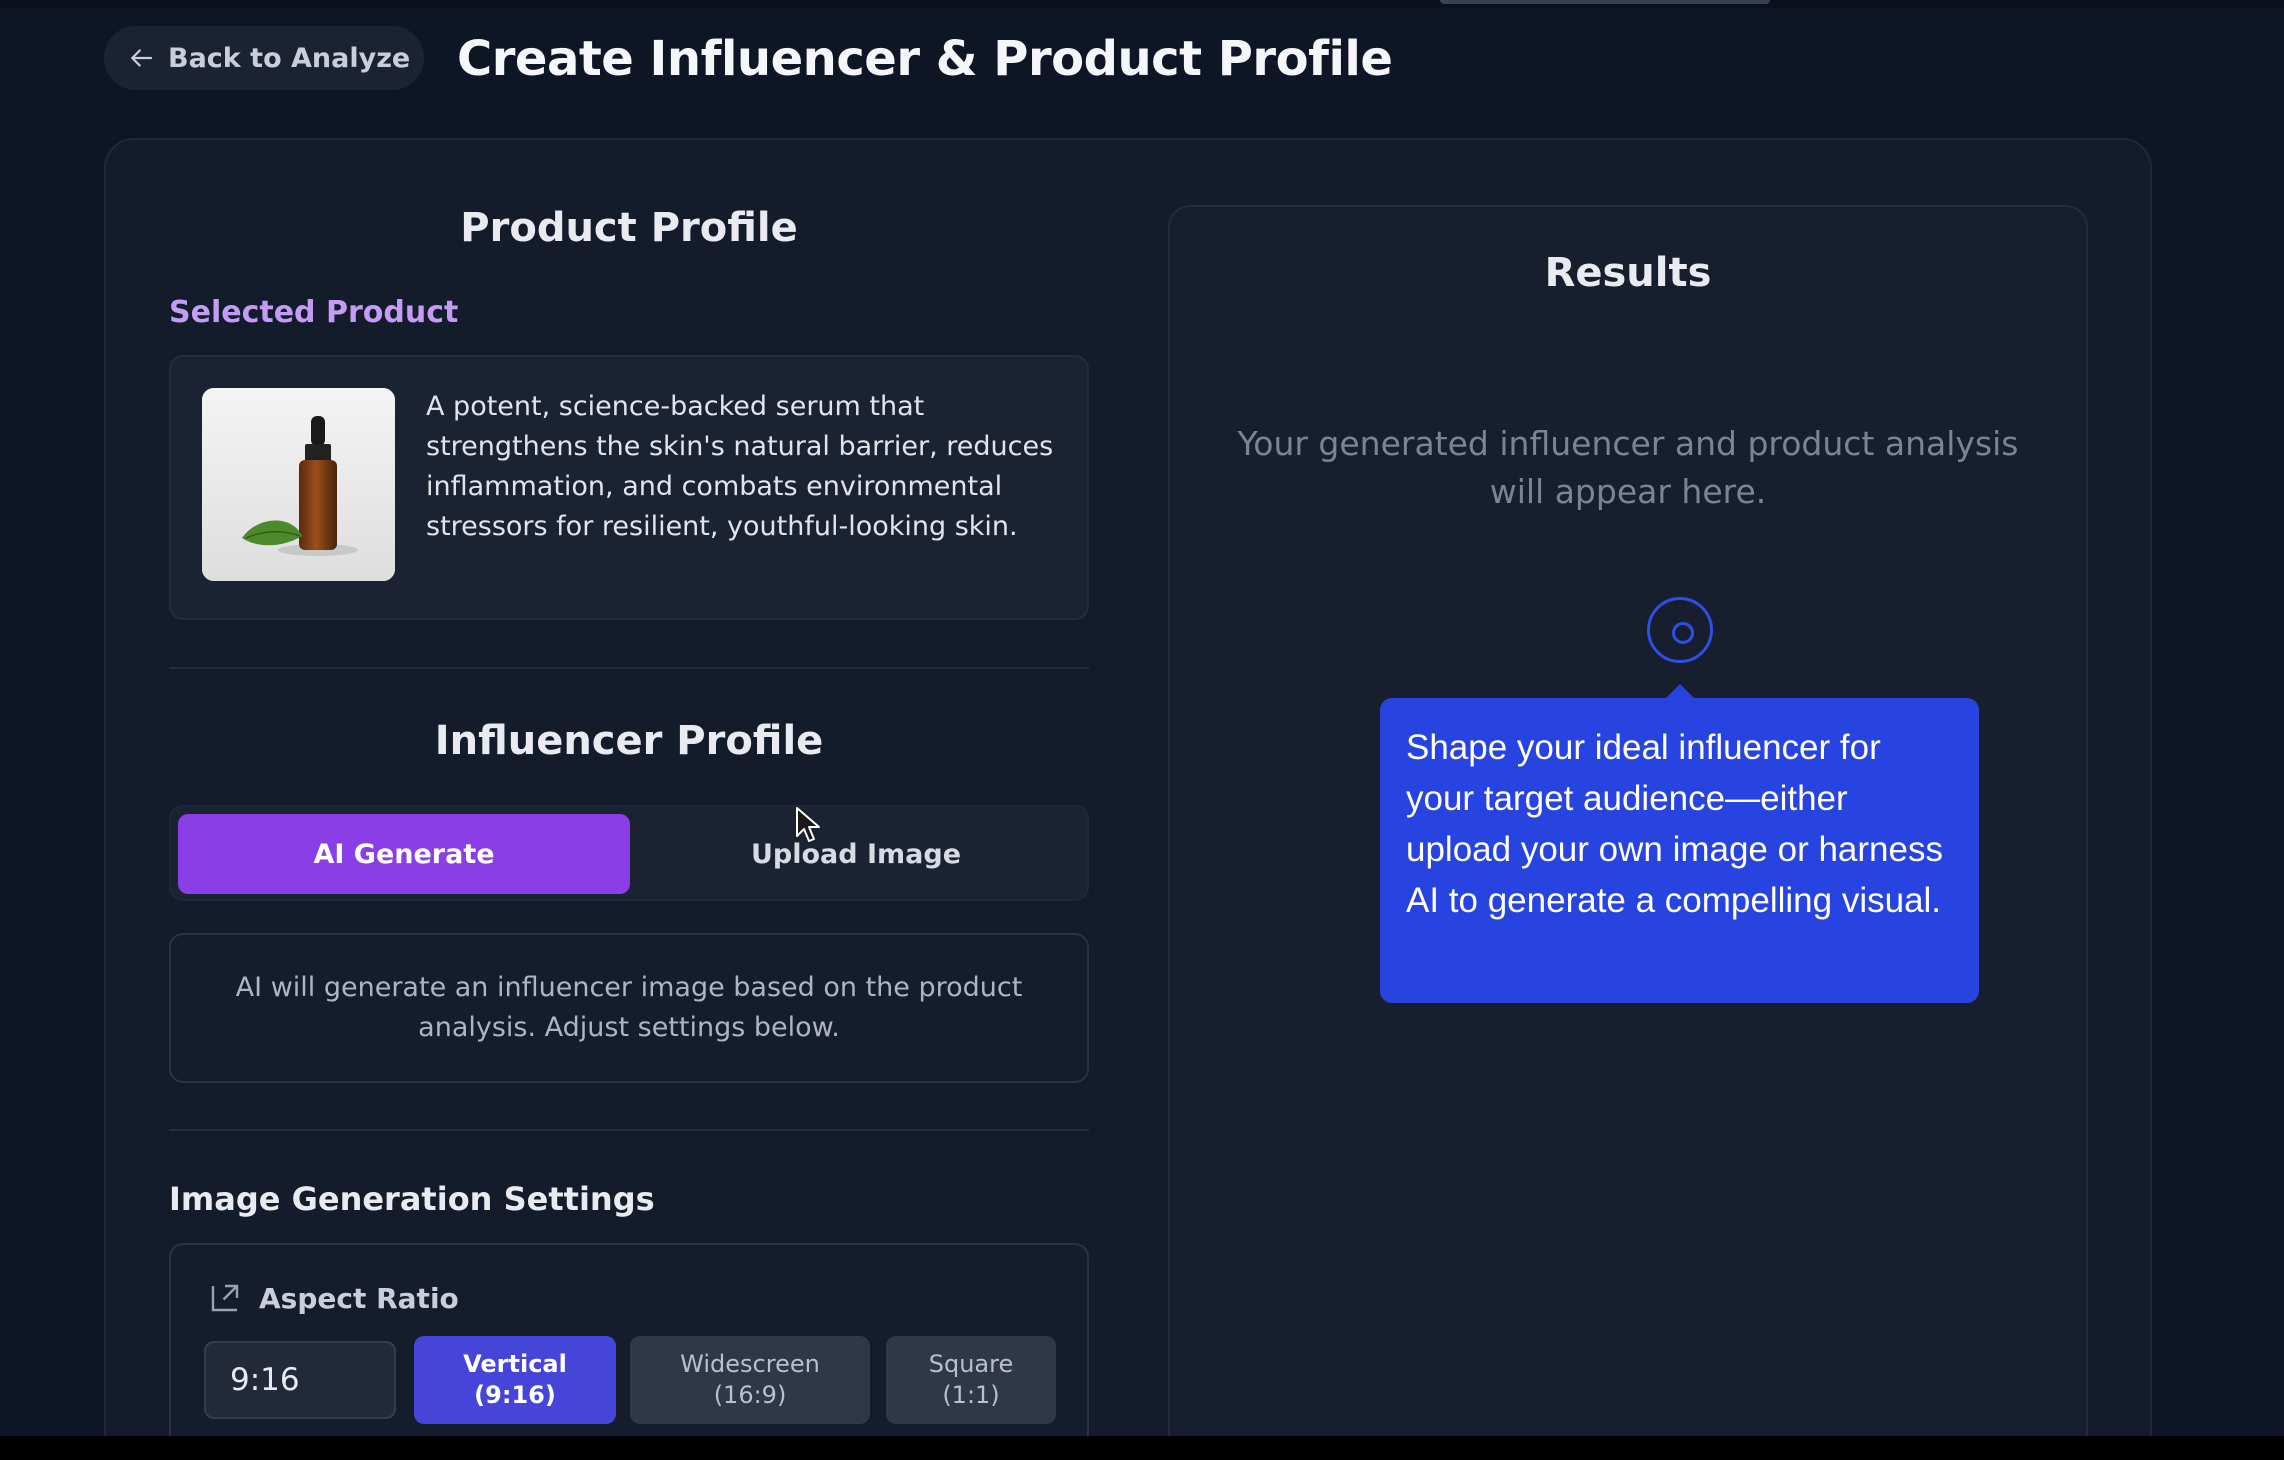 This screenshot has width=2284, height=1460. What do you see at coordinates (289, 58) in the screenshot?
I see `back-label: Back to Analyze` at bounding box center [289, 58].